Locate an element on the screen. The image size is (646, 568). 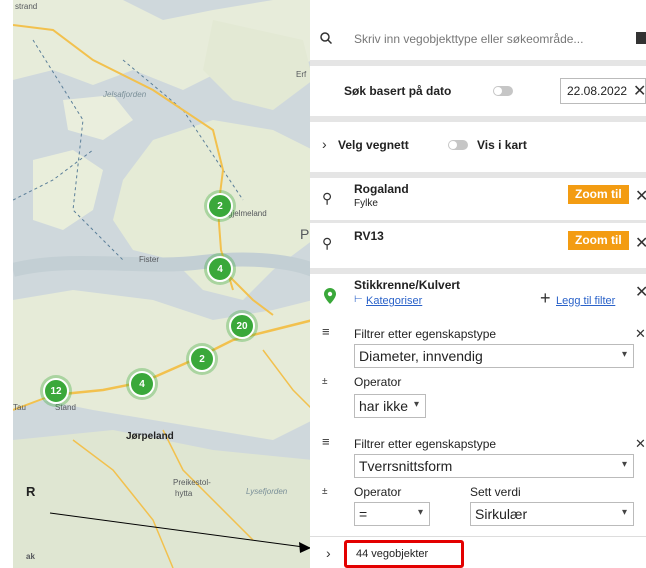
road-network-row: › Velg vegnett Vis i kart is located at coordinates (478, 147).